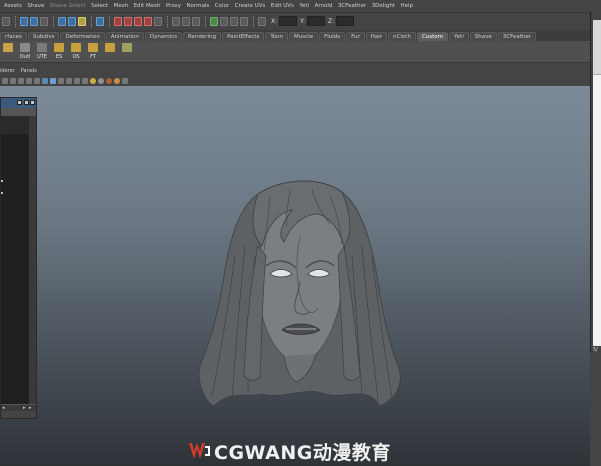  I want to click on menu-shave-select: Shave Select, so click(68, 6).